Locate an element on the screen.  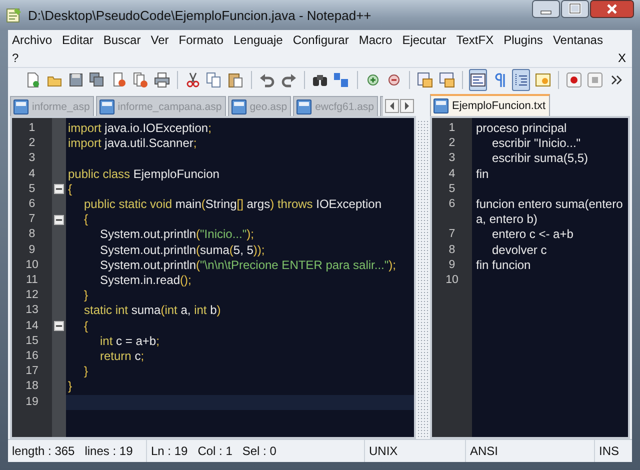
close-document-button: X is located at coordinates (622, 58).